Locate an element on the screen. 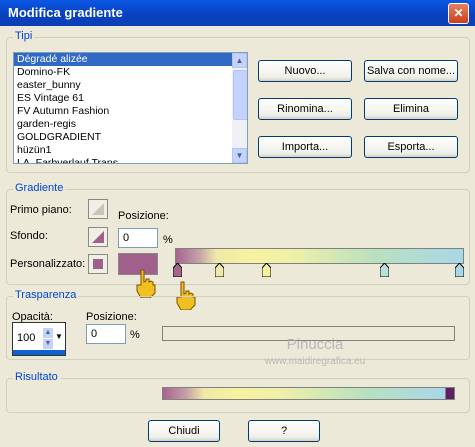 This screenshot has width=475, height=447. window-title: Modifica gradiente is located at coordinates (65, 12).